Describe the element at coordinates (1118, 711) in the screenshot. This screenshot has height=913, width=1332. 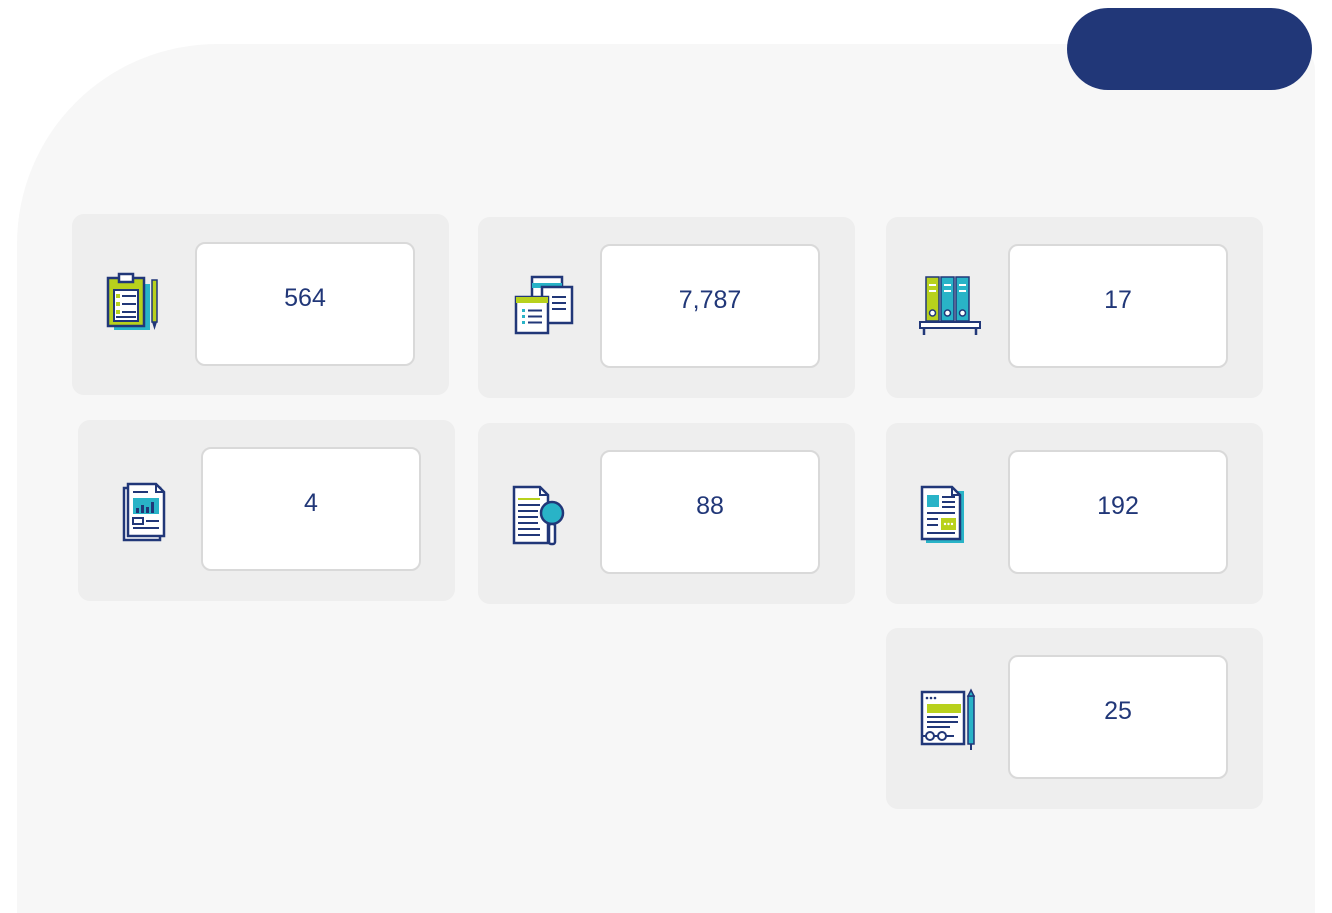
I see `stat-value: 25` at that location.